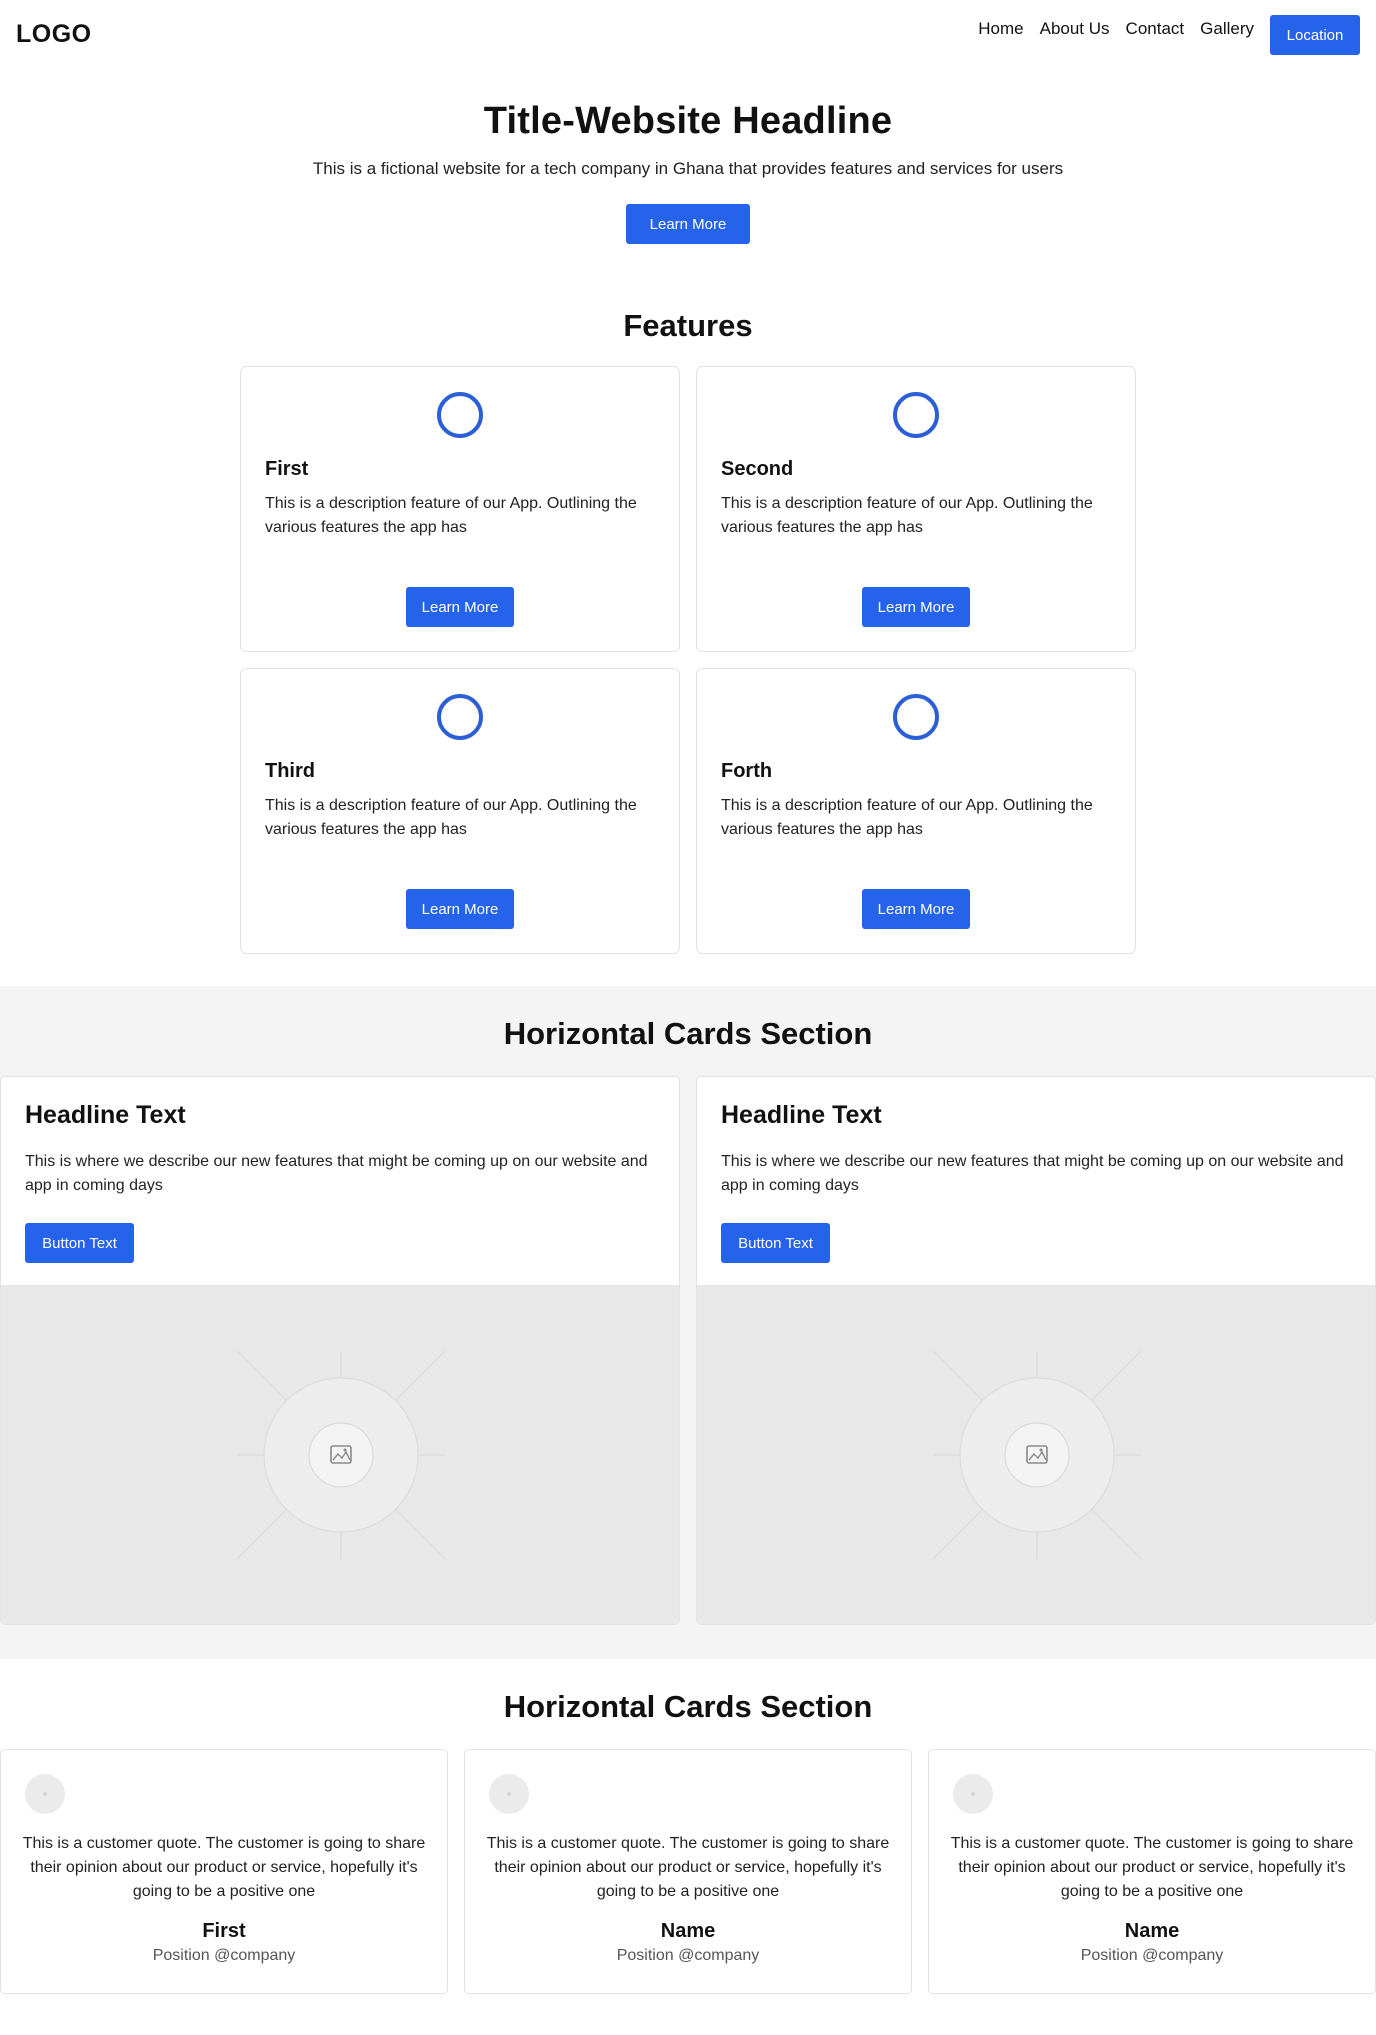  What do you see at coordinates (1000, 29) in the screenshot?
I see `nav-link-home: Home` at bounding box center [1000, 29].